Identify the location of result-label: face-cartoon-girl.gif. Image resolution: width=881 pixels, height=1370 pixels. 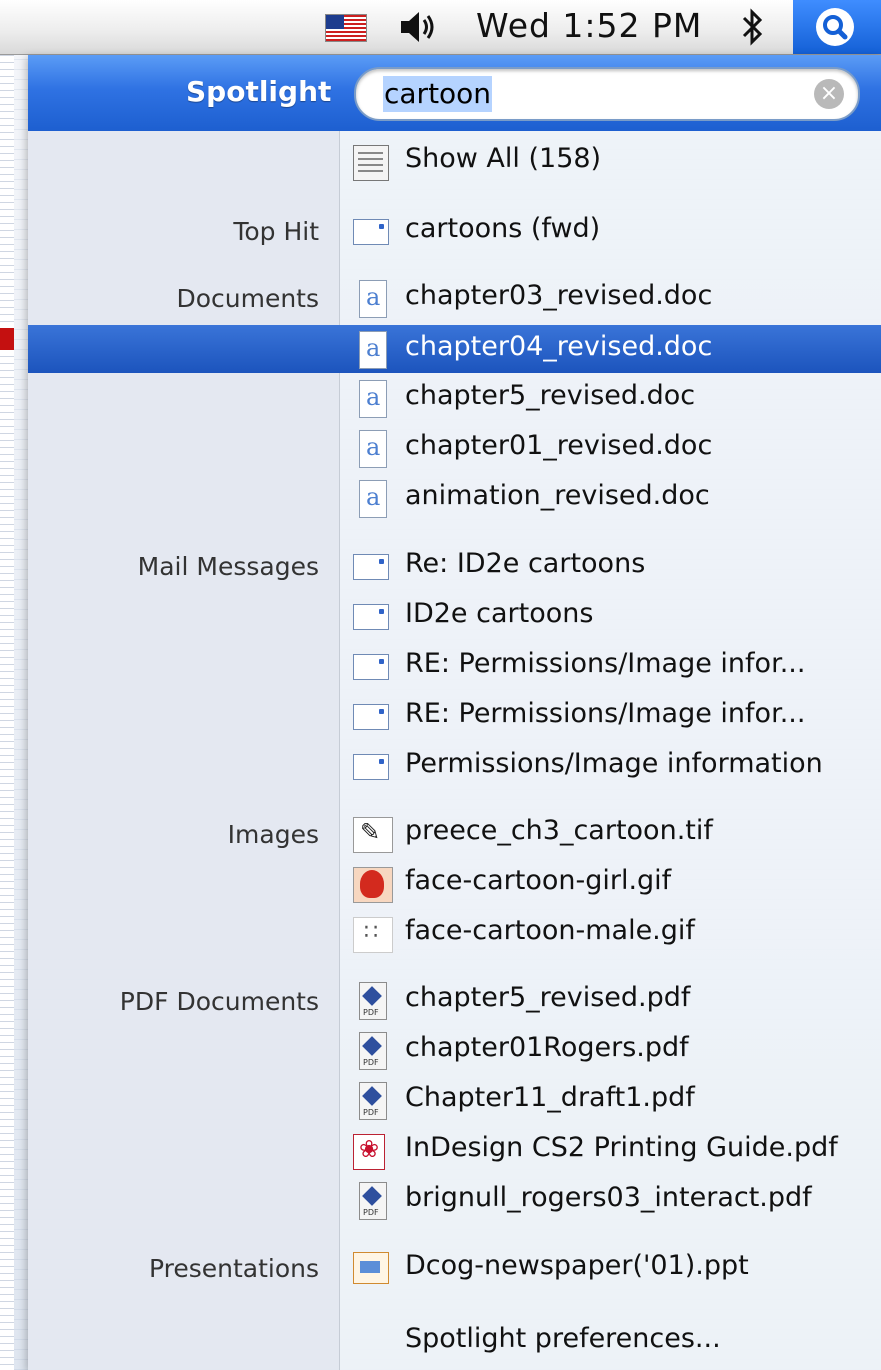
(538, 880).